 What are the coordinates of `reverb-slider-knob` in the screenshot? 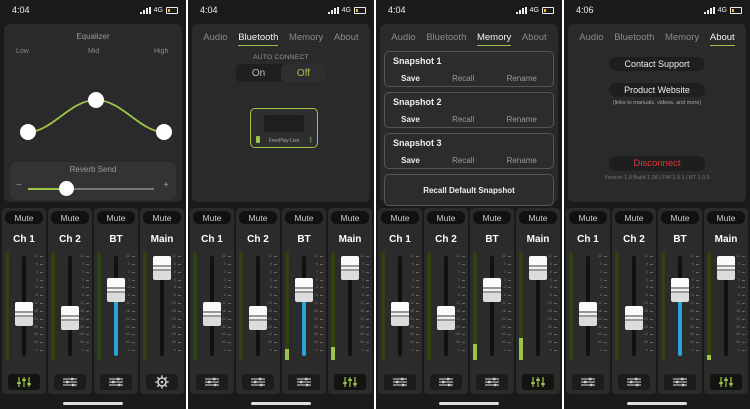 It's located at (66, 188).